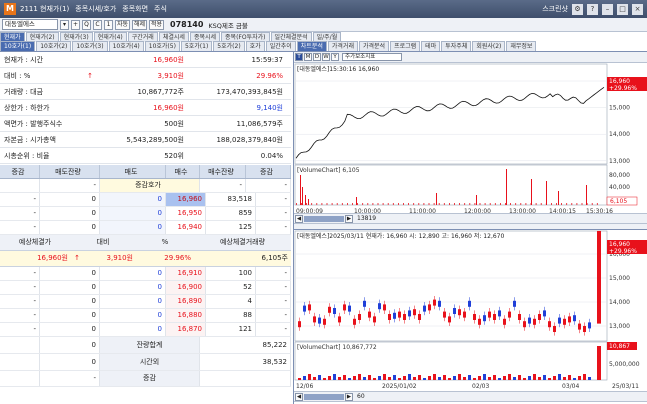 The width and height of the screenshot is (647, 404). I want to click on scroll-left-icon: ◀, so click(299, 218).